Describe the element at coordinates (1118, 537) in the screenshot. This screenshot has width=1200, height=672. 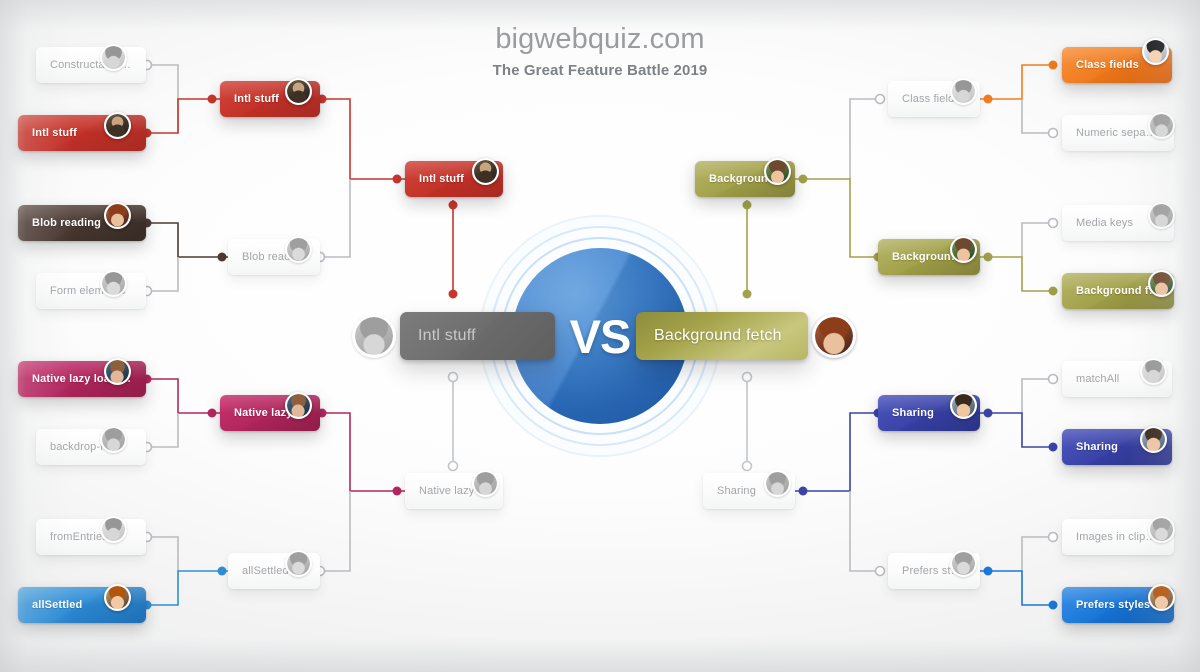
I see `entry-label: Images in clipboard` at that location.